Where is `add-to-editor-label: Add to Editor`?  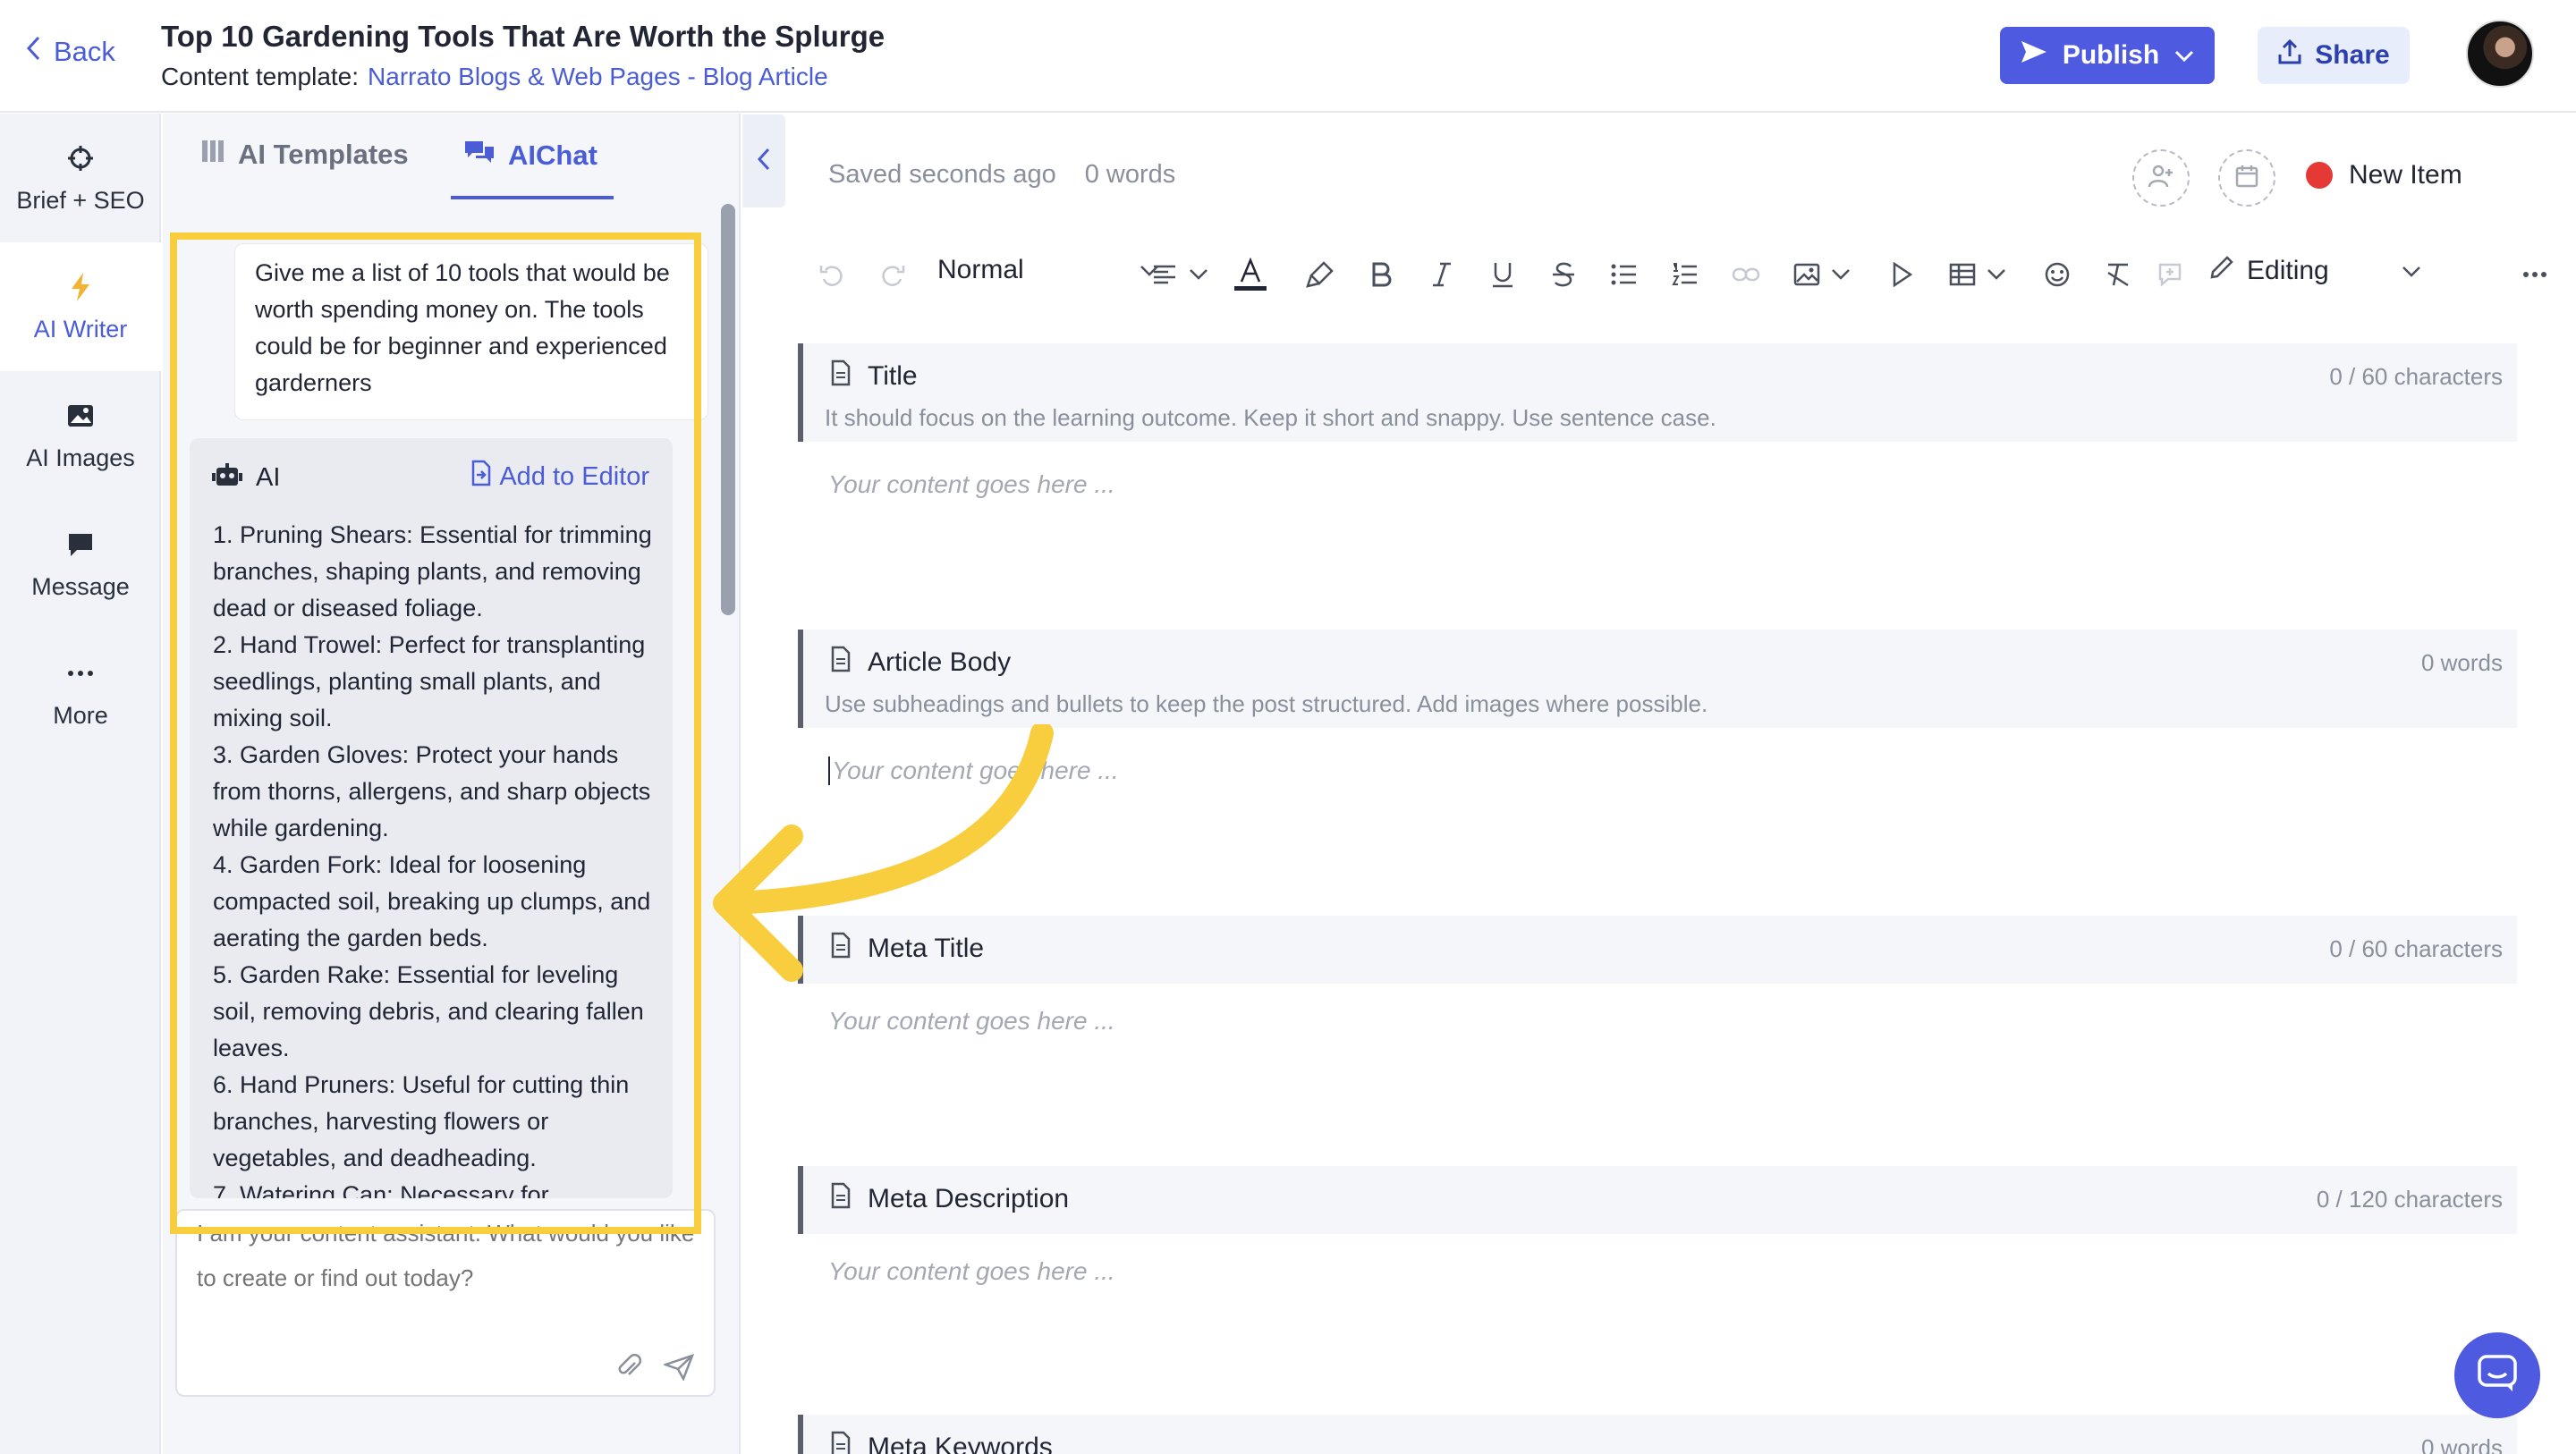 add-to-editor-label: Add to Editor is located at coordinates (574, 476).